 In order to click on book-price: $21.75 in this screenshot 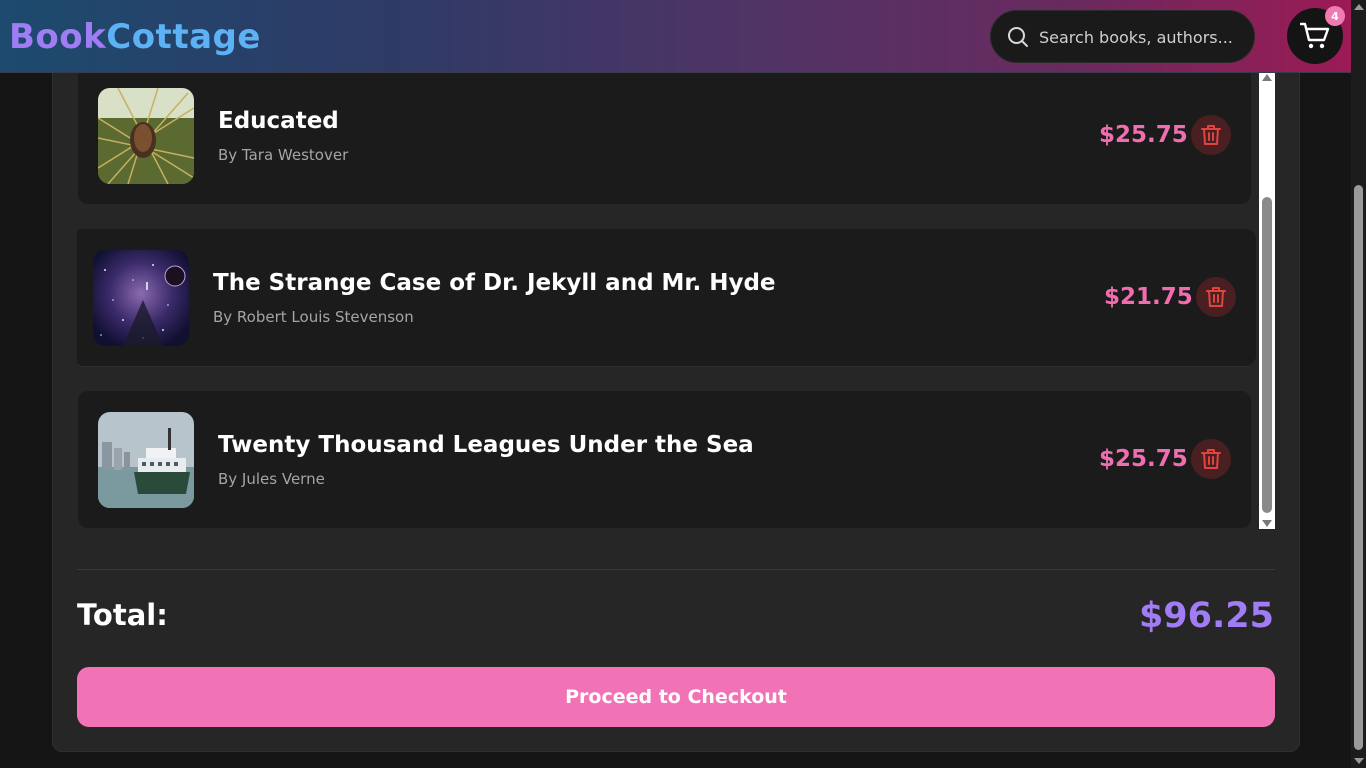, I will do `click(1148, 297)`.